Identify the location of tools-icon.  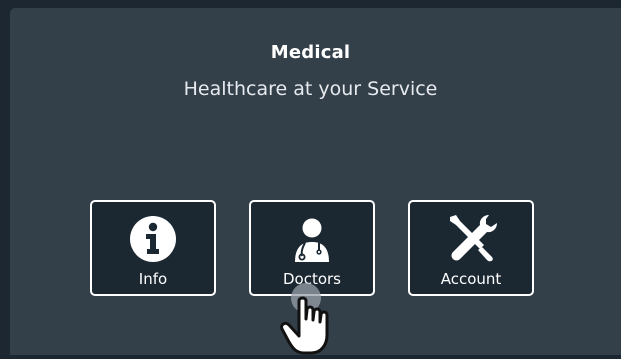
(471, 239).